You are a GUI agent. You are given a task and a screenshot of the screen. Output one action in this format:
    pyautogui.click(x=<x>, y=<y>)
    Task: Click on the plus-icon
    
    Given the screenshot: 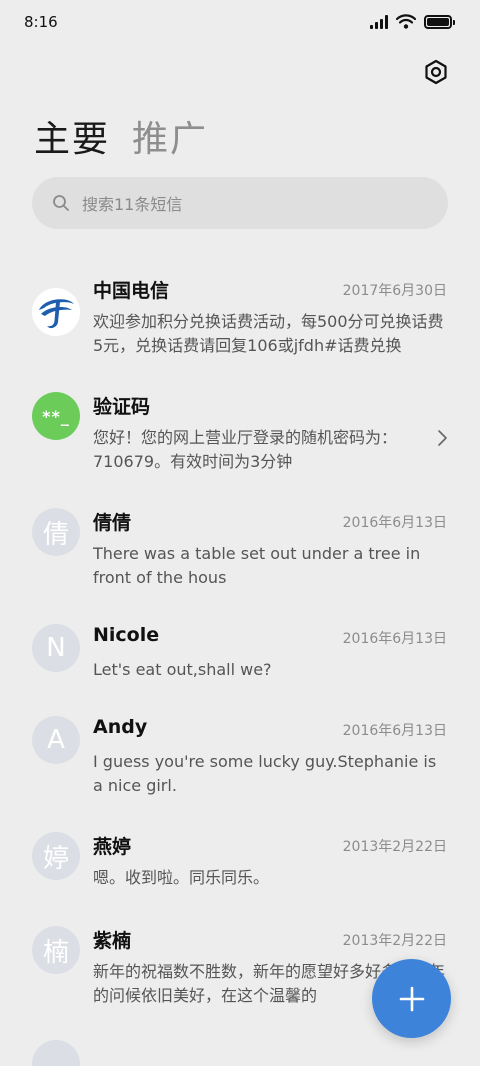 What is the action you would take?
    pyautogui.click(x=411, y=998)
    